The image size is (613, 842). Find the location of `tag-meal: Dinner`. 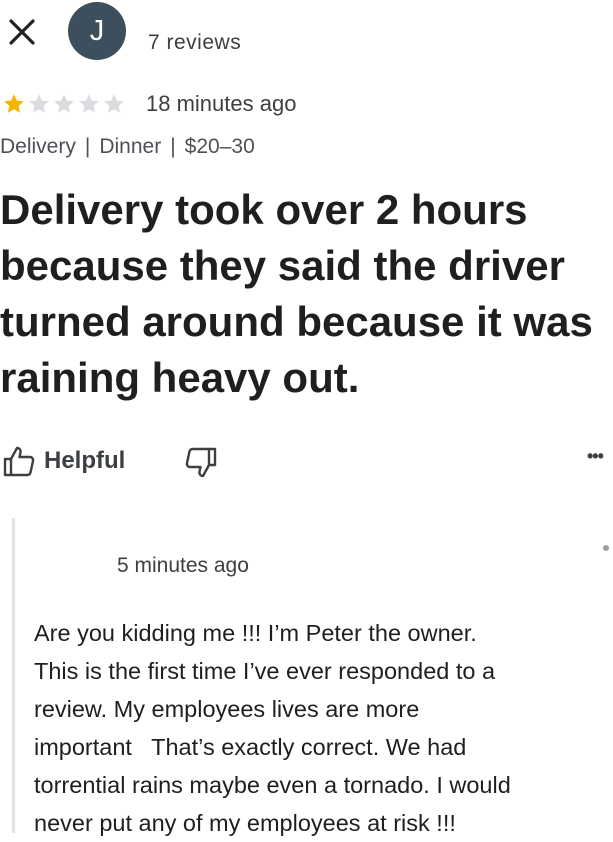

tag-meal: Dinner is located at coordinates (130, 146).